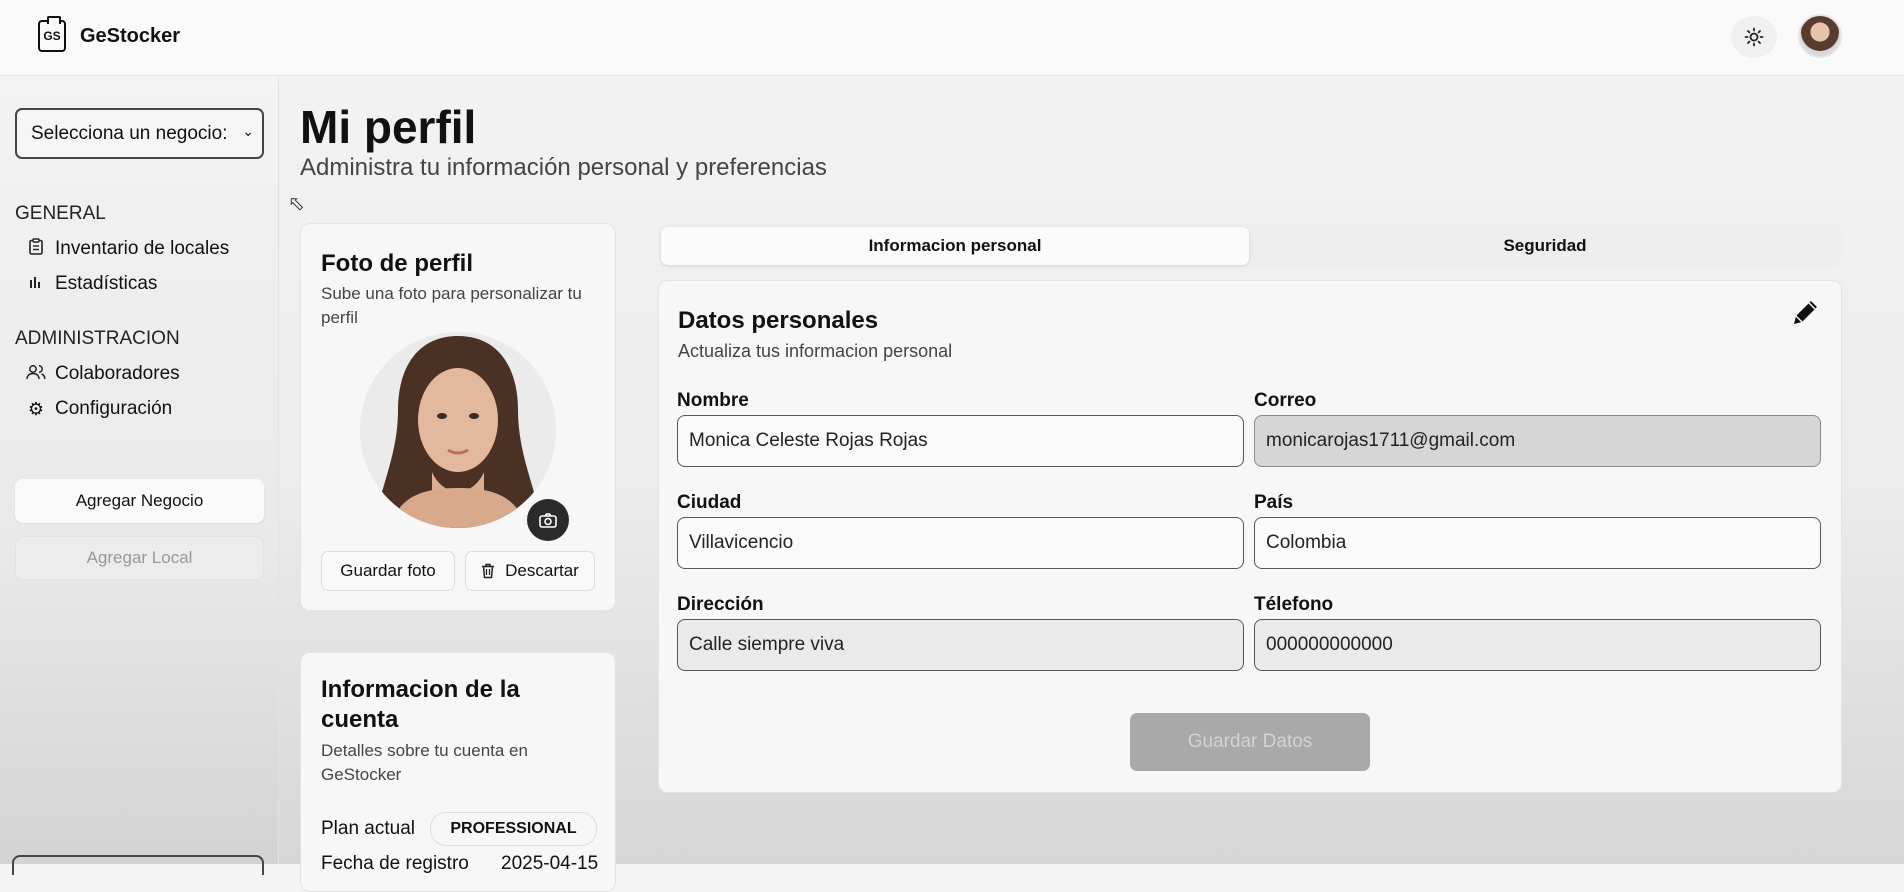 The height and width of the screenshot is (892, 1904). I want to click on correo-label: Correo, so click(1285, 400).